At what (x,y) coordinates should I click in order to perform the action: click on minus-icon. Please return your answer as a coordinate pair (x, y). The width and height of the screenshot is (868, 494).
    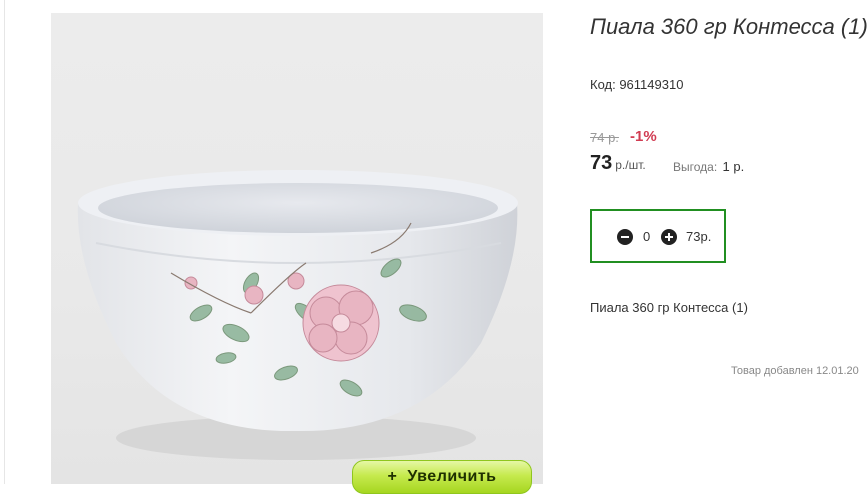
    Looking at the image, I should click on (625, 237).